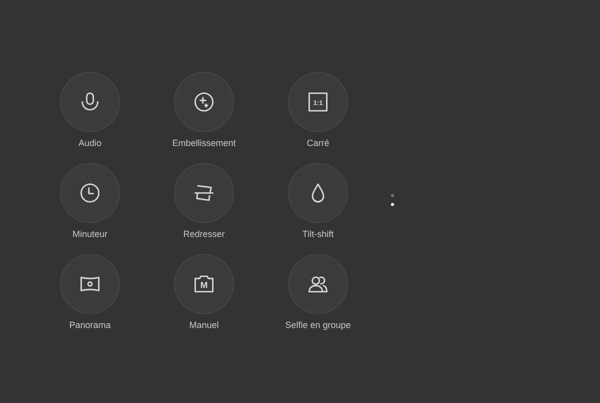 The image size is (600, 403). What do you see at coordinates (204, 234) in the screenshot?
I see `mode-label: Redresser` at bounding box center [204, 234].